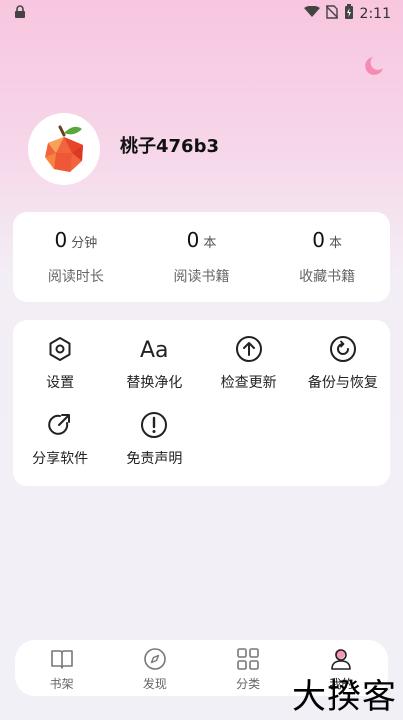 This screenshot has height=720, width=403. What do you see at coordinates (169, 145) in the screenshot?
I see `username: 桃子476b3` at bounding box center [169, 145].